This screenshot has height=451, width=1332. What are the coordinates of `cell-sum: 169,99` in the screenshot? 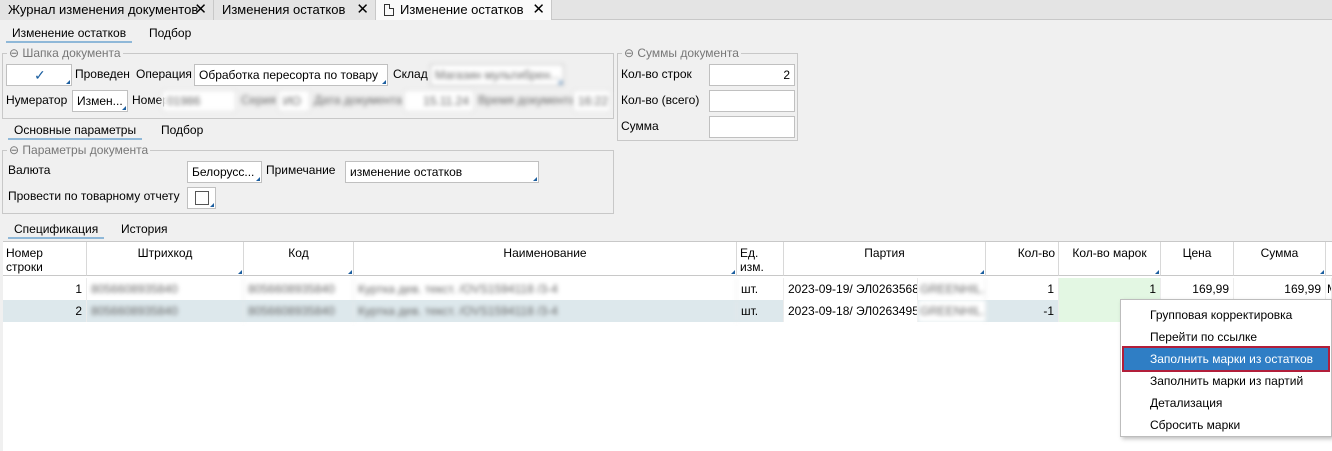 It's located at (1280, 289).